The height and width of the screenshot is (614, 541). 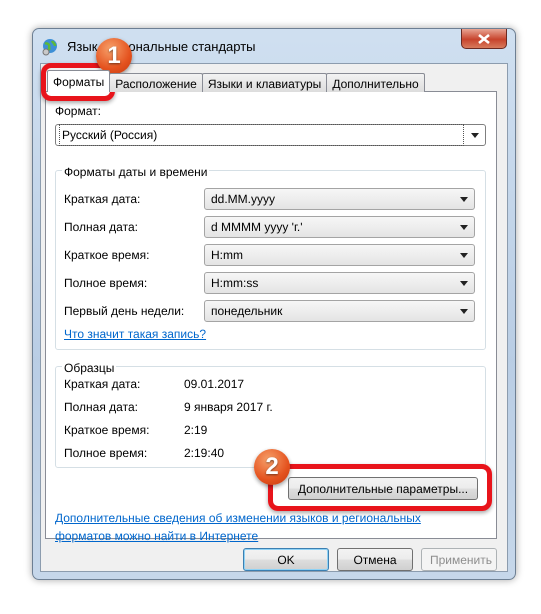 What do you see at coordinates (106, 453) in the screenshot?
I see `sample-label: Полное время:` at bounding box center [106, 453].